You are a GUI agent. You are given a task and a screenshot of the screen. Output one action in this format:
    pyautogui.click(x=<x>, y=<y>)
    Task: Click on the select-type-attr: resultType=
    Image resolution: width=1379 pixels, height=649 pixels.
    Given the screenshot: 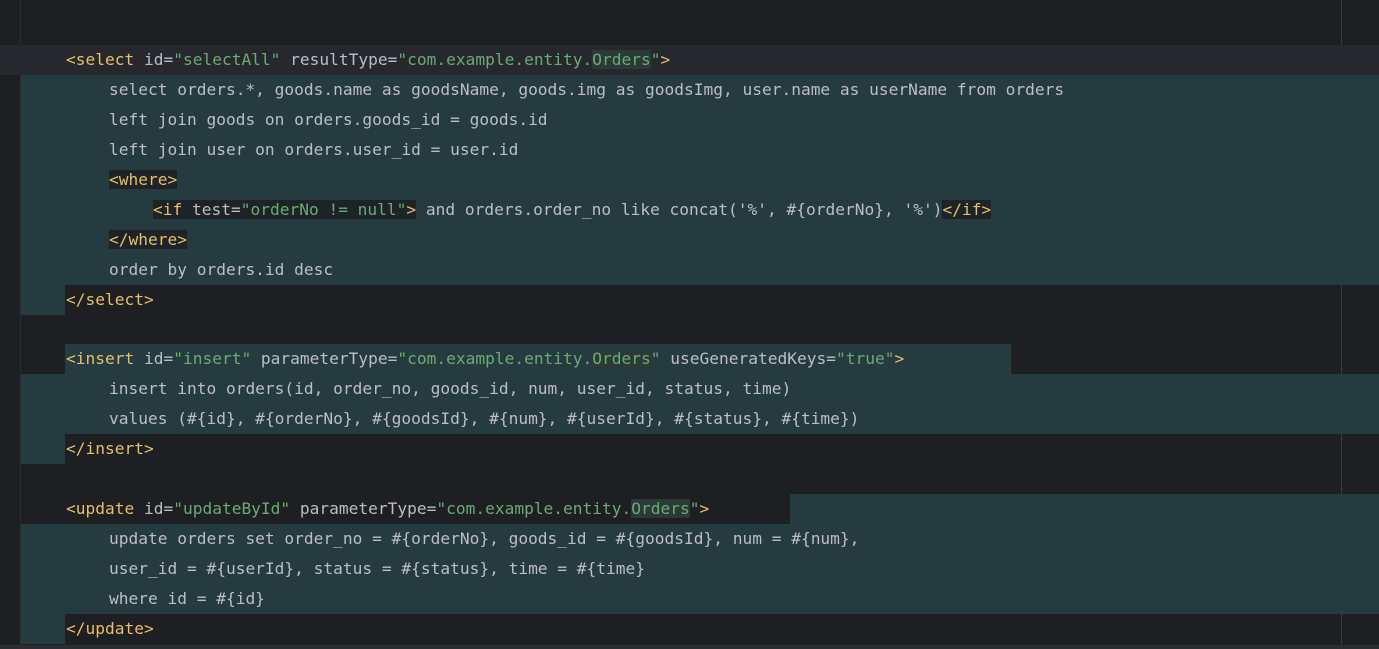 What is the action you would take?
    pyautogui.click(x=339, y=59)
    